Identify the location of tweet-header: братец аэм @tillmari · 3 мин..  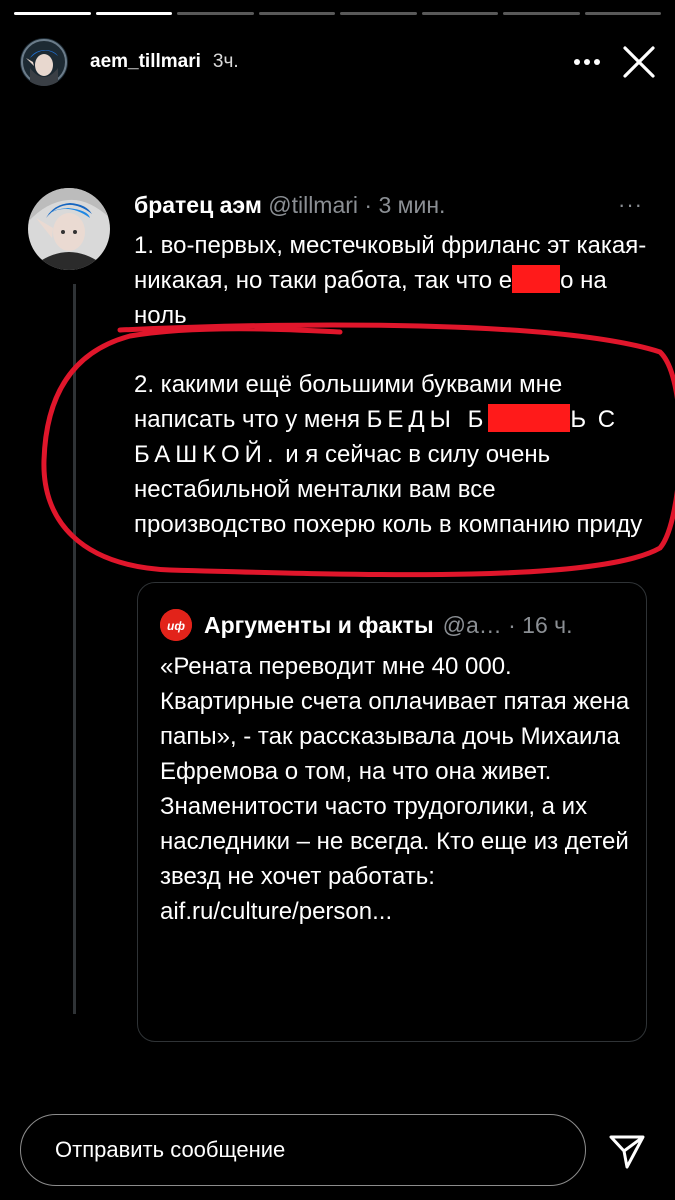
(289, 205).